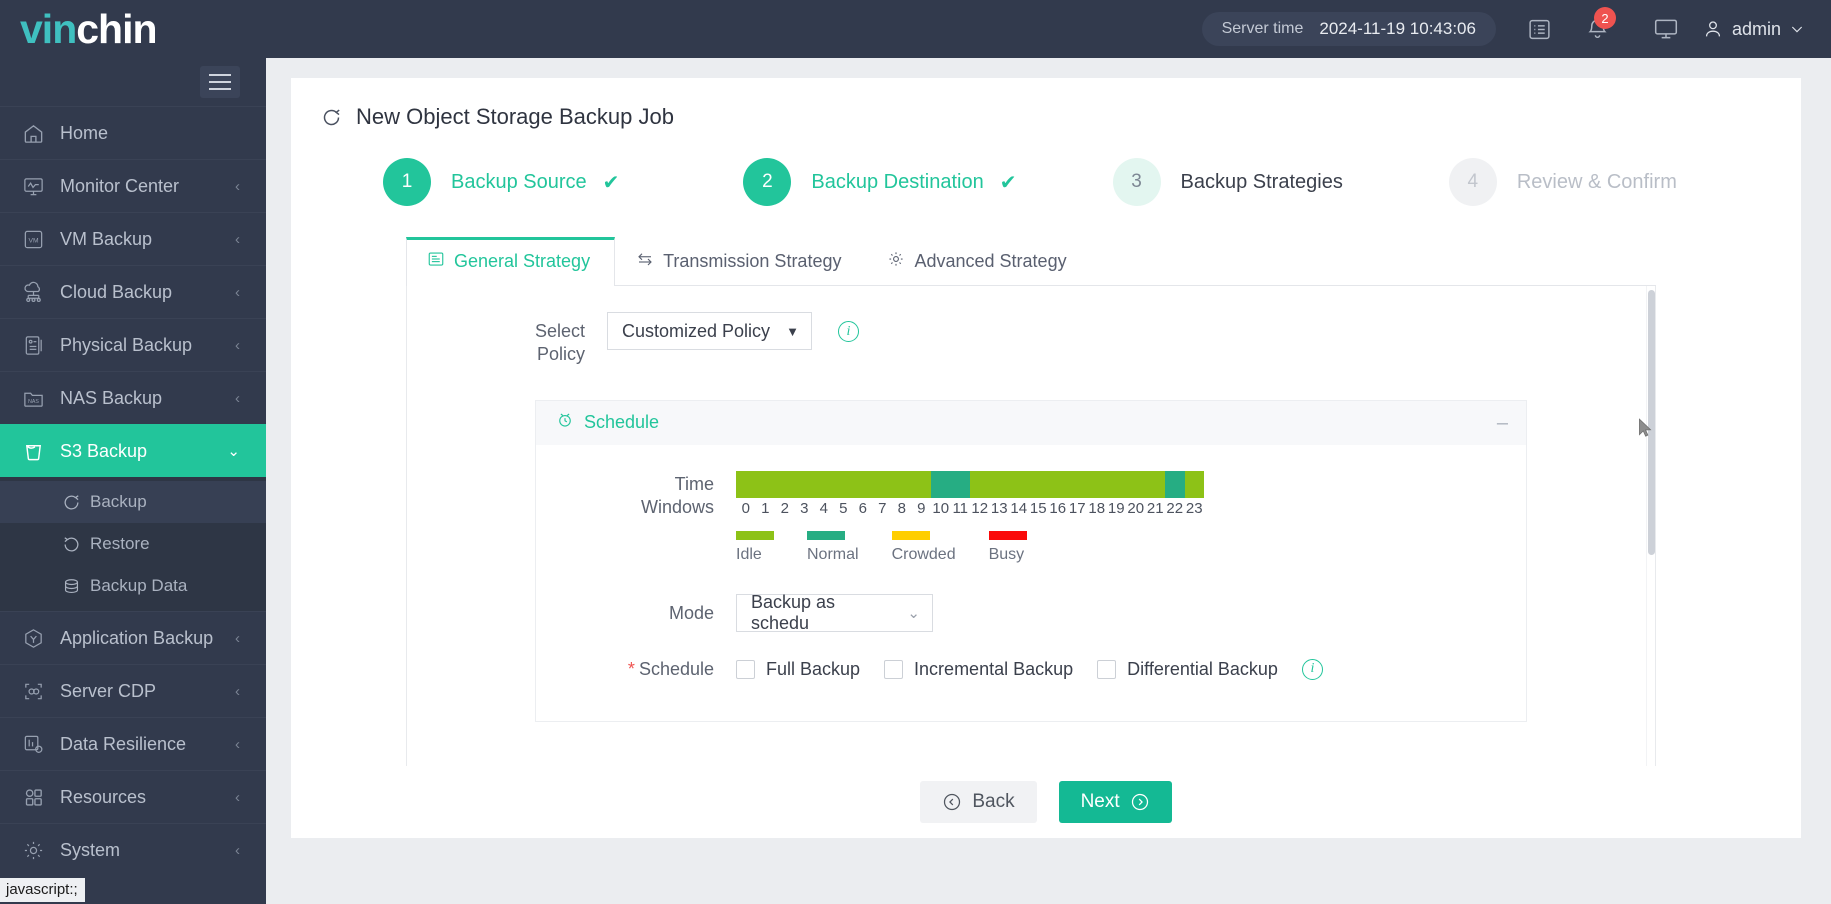 This screenshot has height=904, width=1831. What do you see at coordinates (133, 28) in the screenshot?
I see `brand-logo: vinchin` at bounding box center [133, 28].